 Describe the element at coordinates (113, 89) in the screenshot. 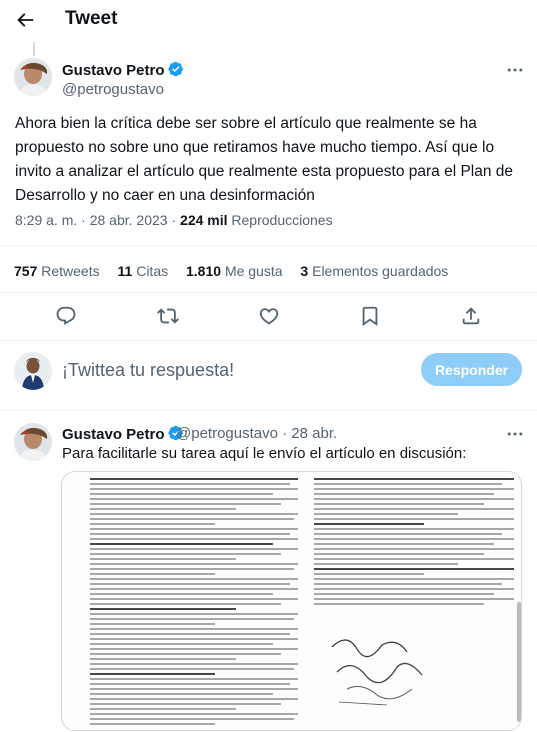

I see `author-handle: @petrogustavo` at that location.